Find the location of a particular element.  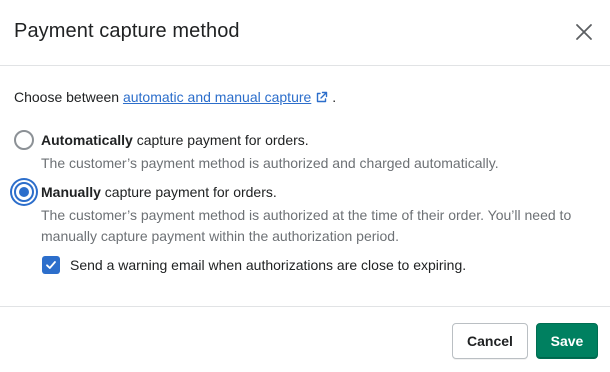

capture-docs-link-text: automatic and manual capture is located at coordinates (217, 97).